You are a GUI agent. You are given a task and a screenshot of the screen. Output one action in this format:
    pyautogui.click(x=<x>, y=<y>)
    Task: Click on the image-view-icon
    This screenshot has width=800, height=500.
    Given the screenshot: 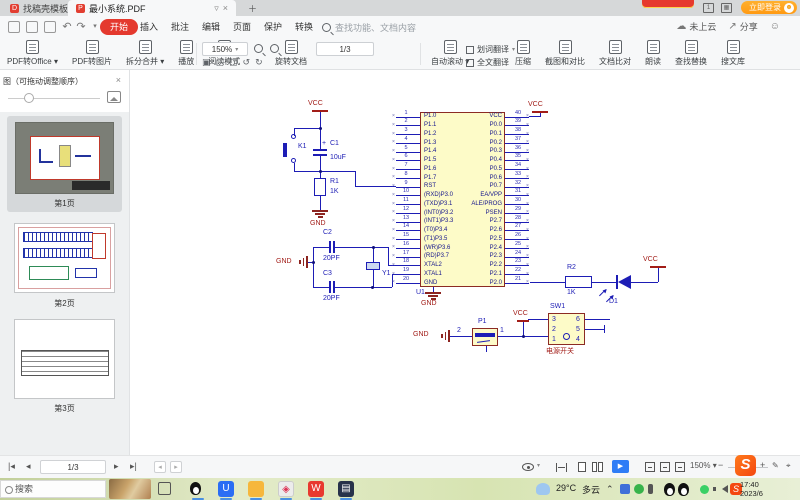 What is the action you would take?
    pyautogui.click(x=114, y=97)
    